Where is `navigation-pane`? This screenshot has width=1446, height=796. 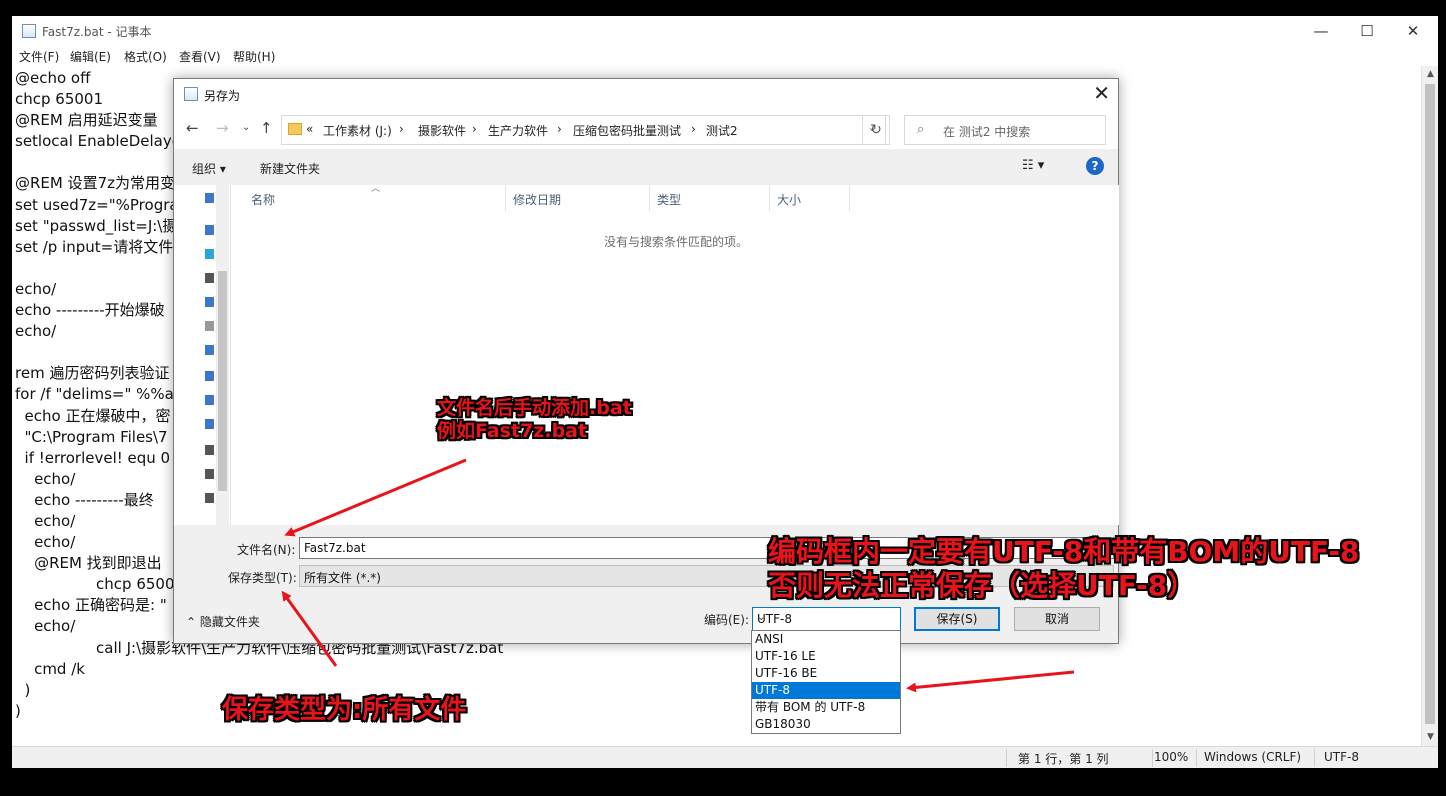 navigation-pane is located at coordinates (202, 355).